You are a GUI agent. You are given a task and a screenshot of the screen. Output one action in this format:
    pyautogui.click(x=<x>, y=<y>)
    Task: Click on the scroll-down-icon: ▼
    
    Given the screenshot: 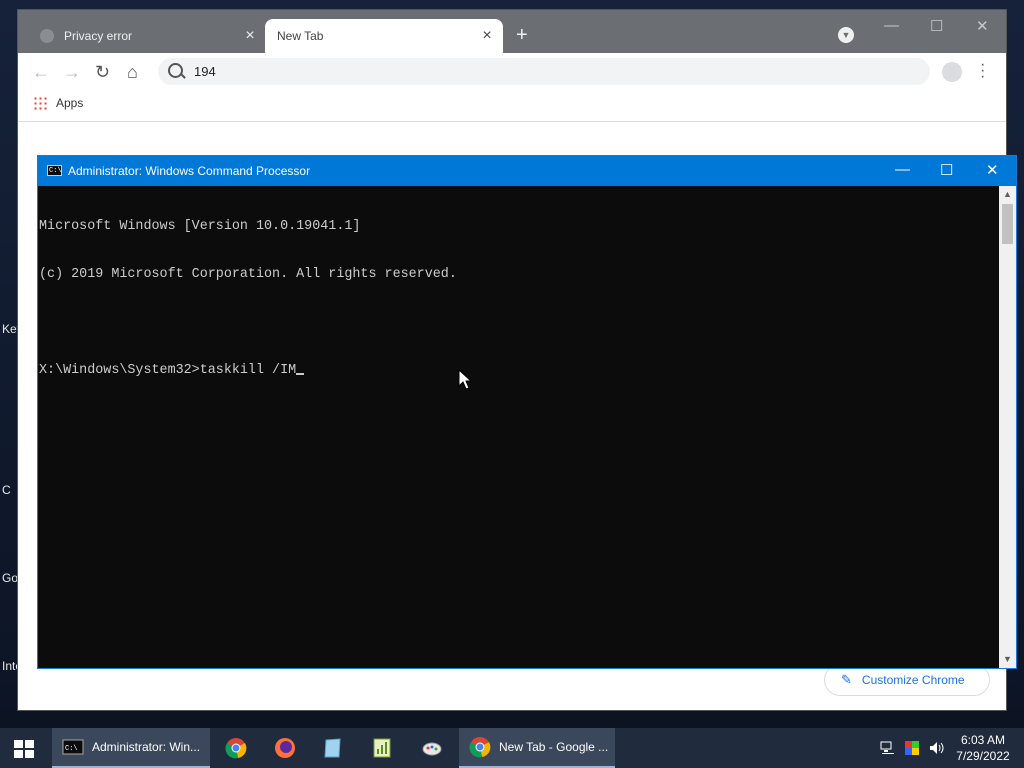 What is the action you would take?
    pyautogui.click(x=1007, y=659)
    